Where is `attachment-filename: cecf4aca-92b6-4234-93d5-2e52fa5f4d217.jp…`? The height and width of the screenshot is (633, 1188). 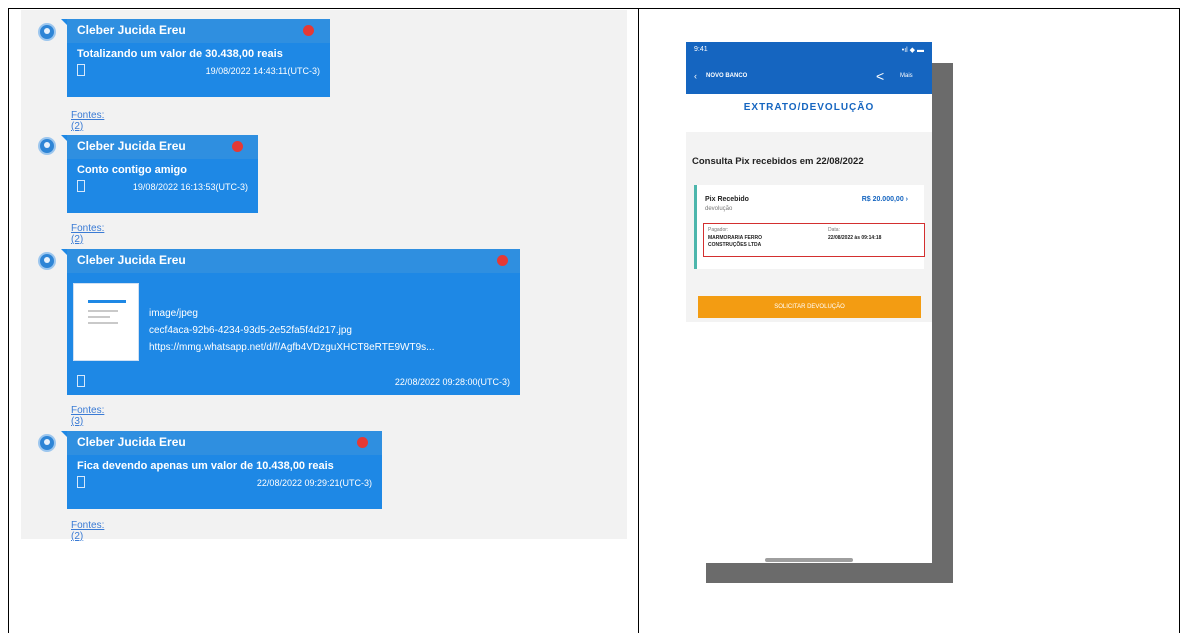 attachment-filename: cecf4aca-92b6-4234-93d5-2e52fa5f4d217.jp… is located at coordinates (250, 330).